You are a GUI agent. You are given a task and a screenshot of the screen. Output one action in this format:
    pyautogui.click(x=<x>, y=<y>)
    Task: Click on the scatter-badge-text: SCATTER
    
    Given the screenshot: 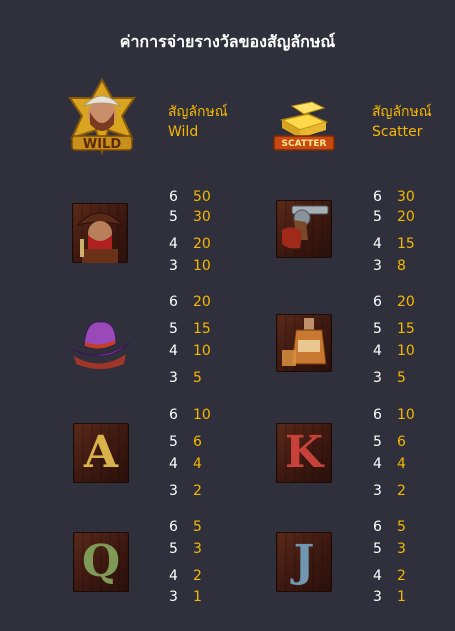 What is the action you would take?
    pyautogui.click(x=304, y=144)
    